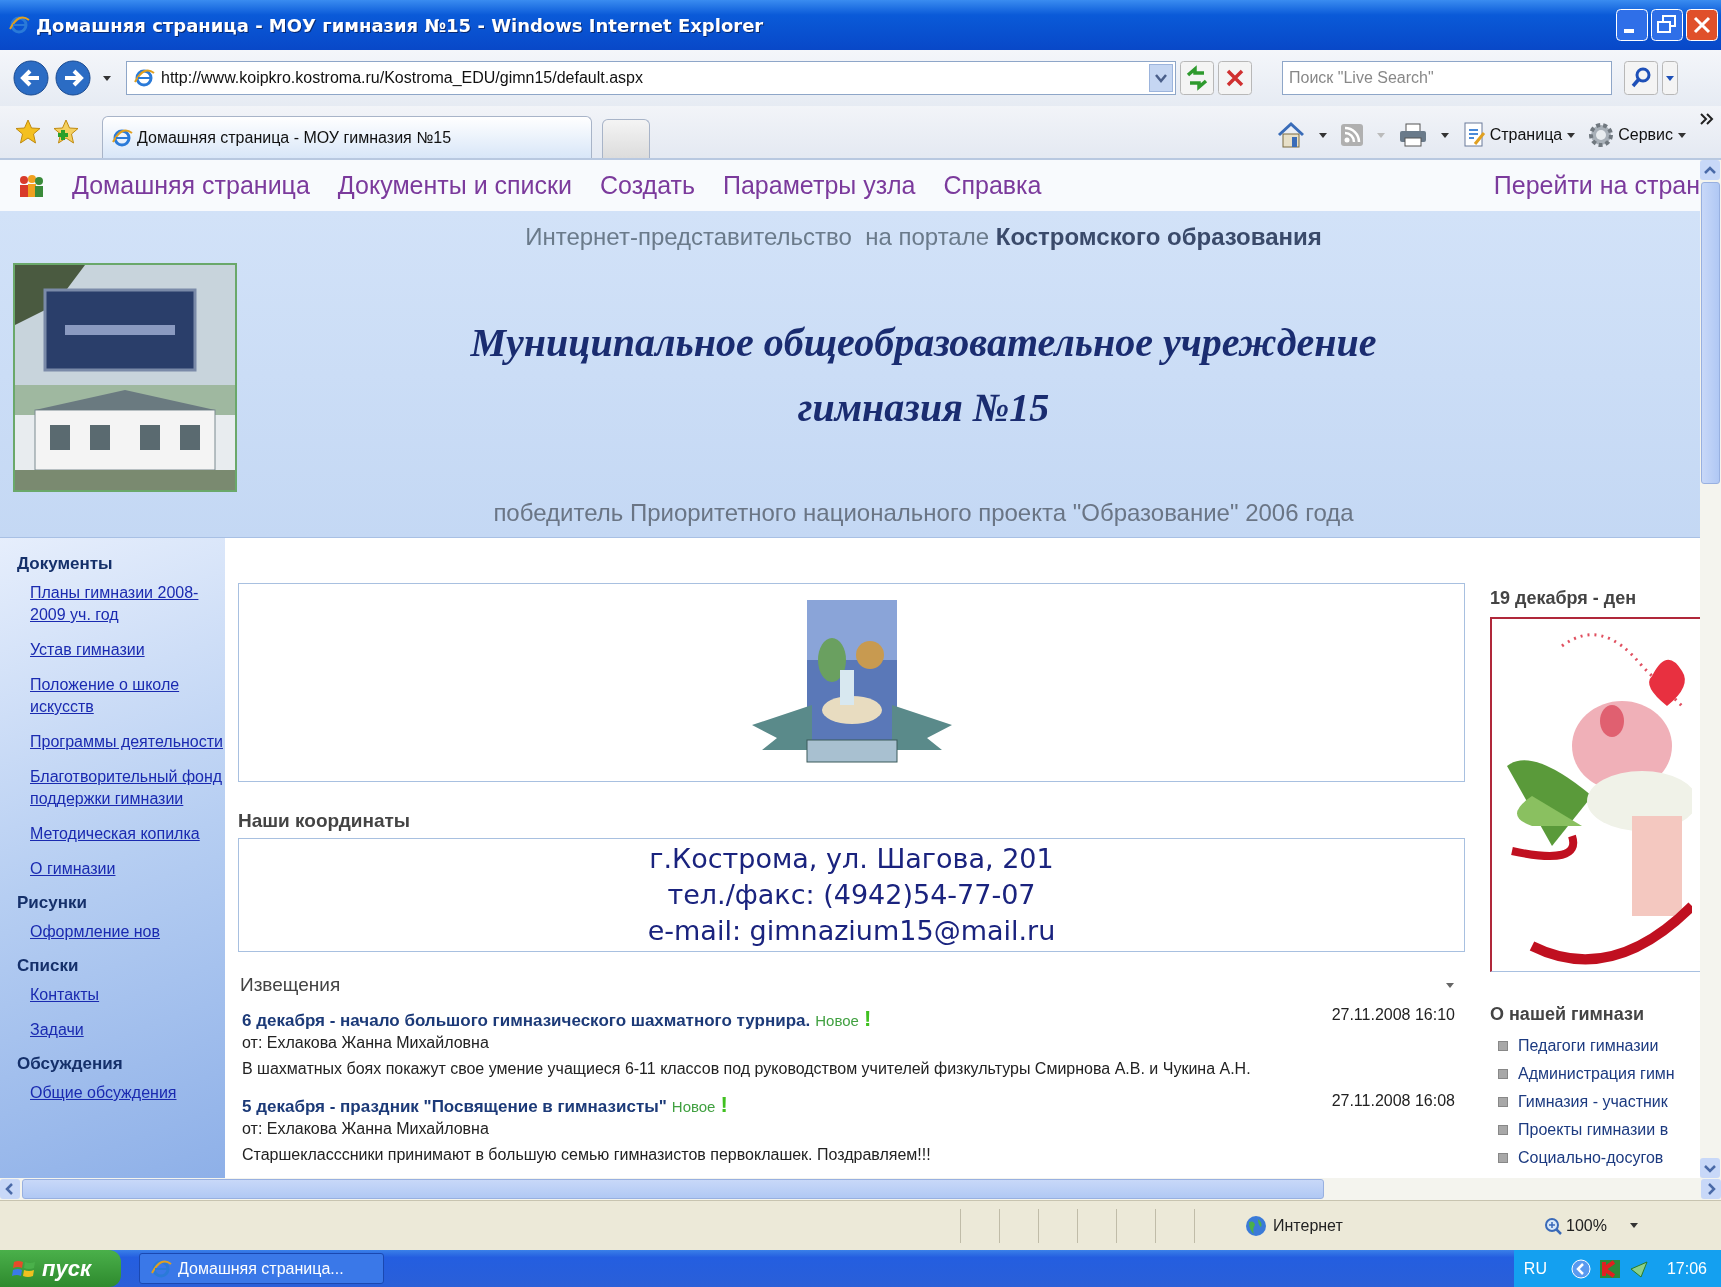 The image size is (1721, 1287). I want to click on site-title: гимназия №15, so click(923, 407).